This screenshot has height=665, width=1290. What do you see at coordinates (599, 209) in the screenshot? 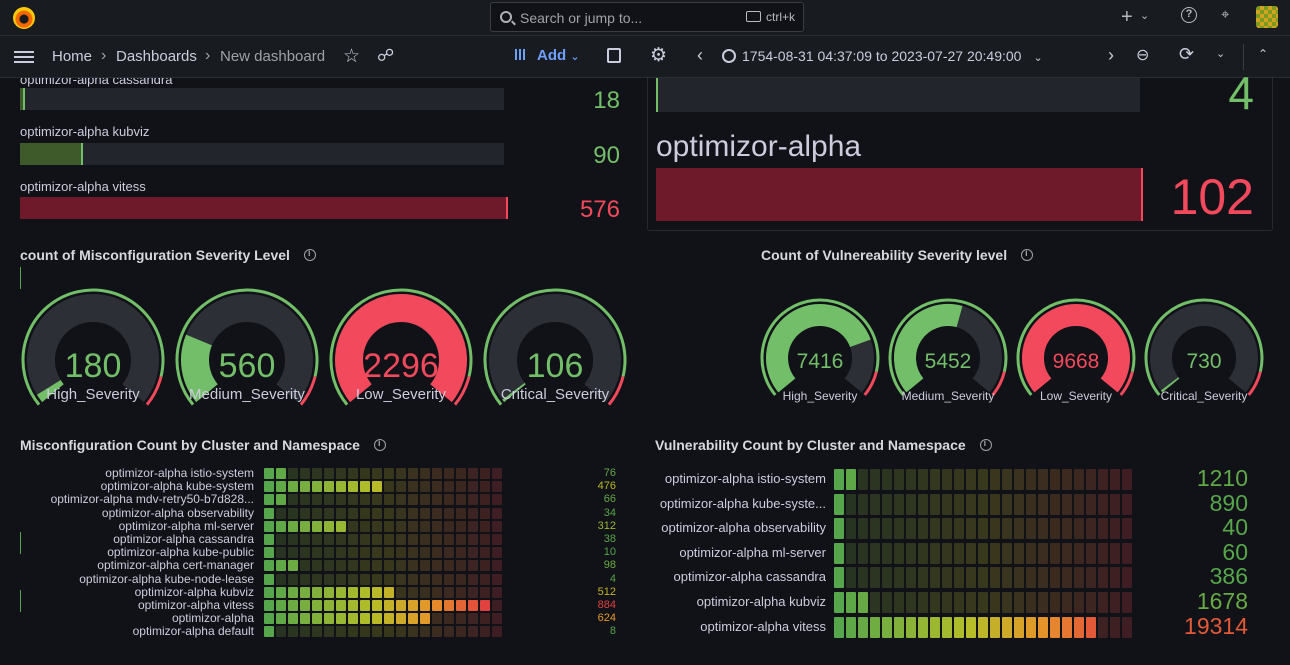
I see `bargauge-value: 576` at bounding box center [599, 209].